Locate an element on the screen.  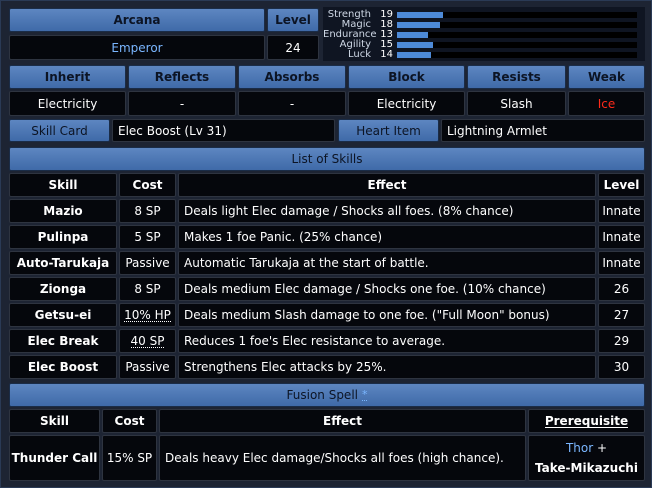
skills-title: List of Skills is located at coordinates (327, 159).